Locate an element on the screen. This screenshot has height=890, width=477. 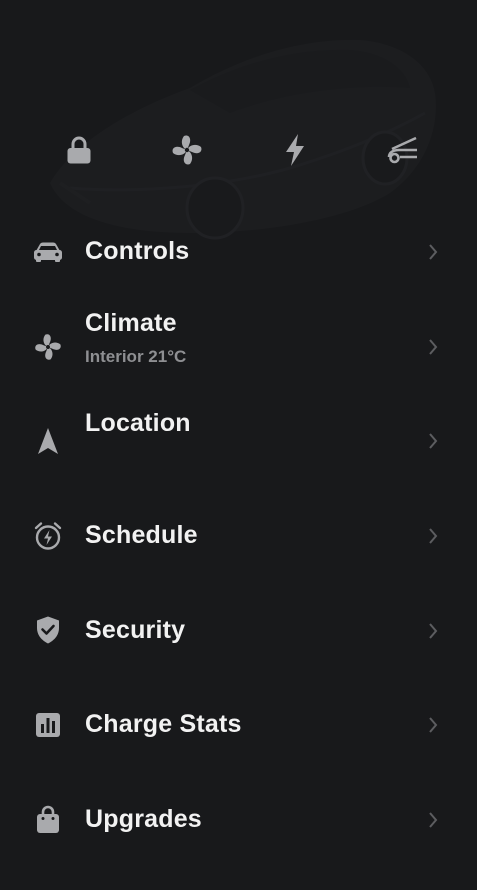
menu-item-label: Upgrades is located at coordinates (143, 819).